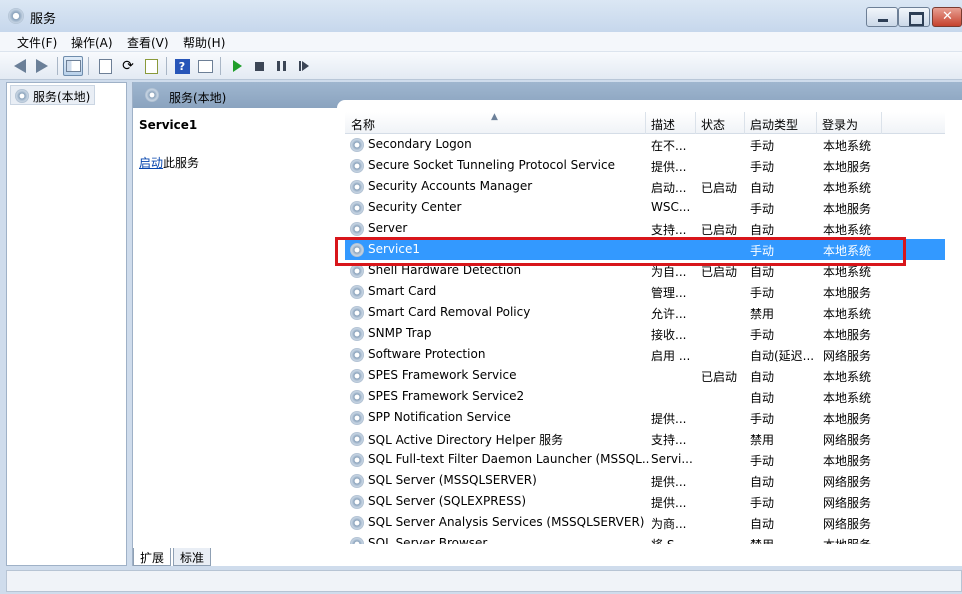  I want to click on start-service-link-suffix: 此服务, so click(181, 163).